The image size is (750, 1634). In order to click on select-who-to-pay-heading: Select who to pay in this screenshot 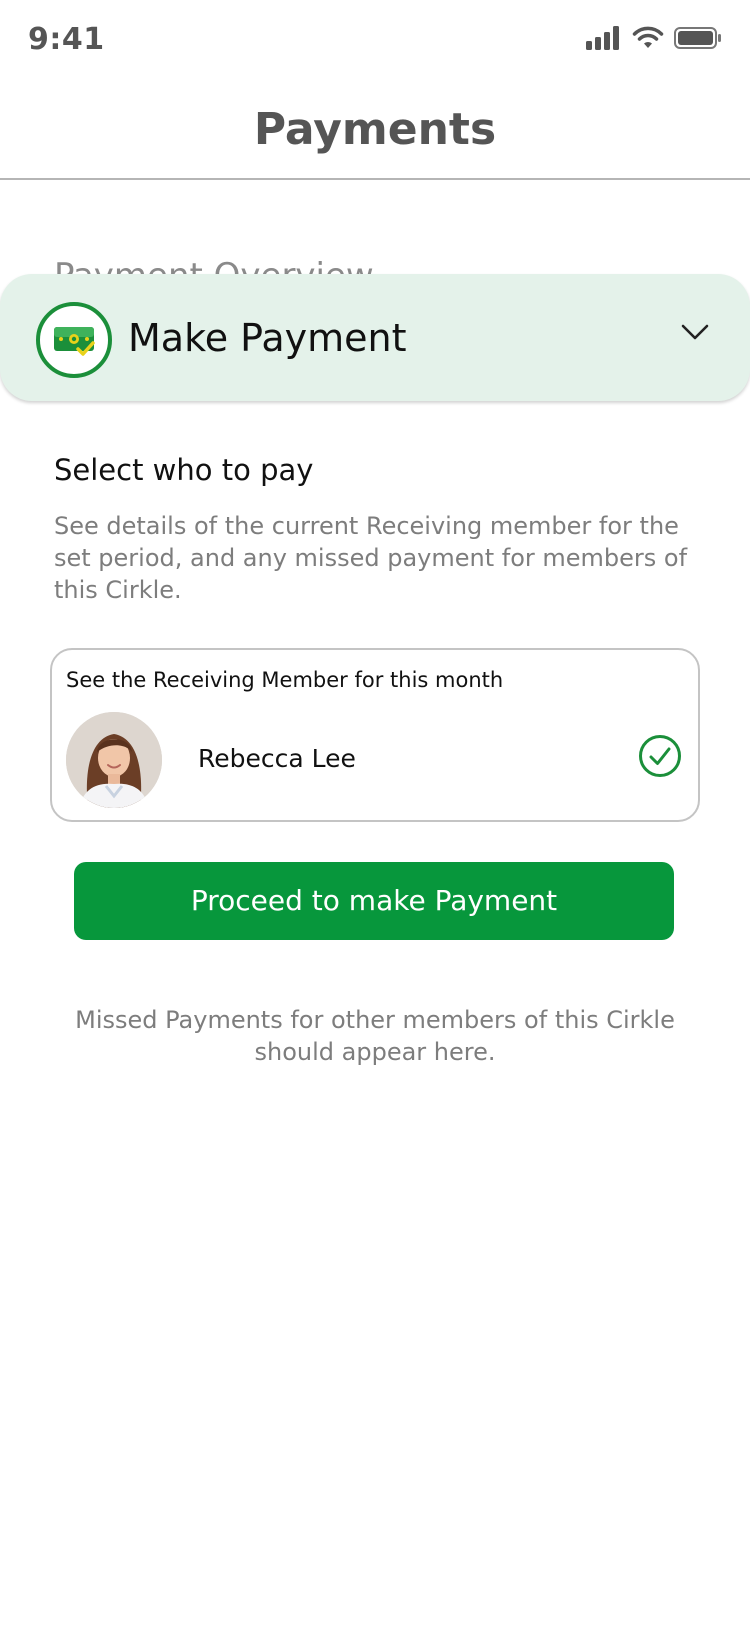, I will do `click(184, 470)`.